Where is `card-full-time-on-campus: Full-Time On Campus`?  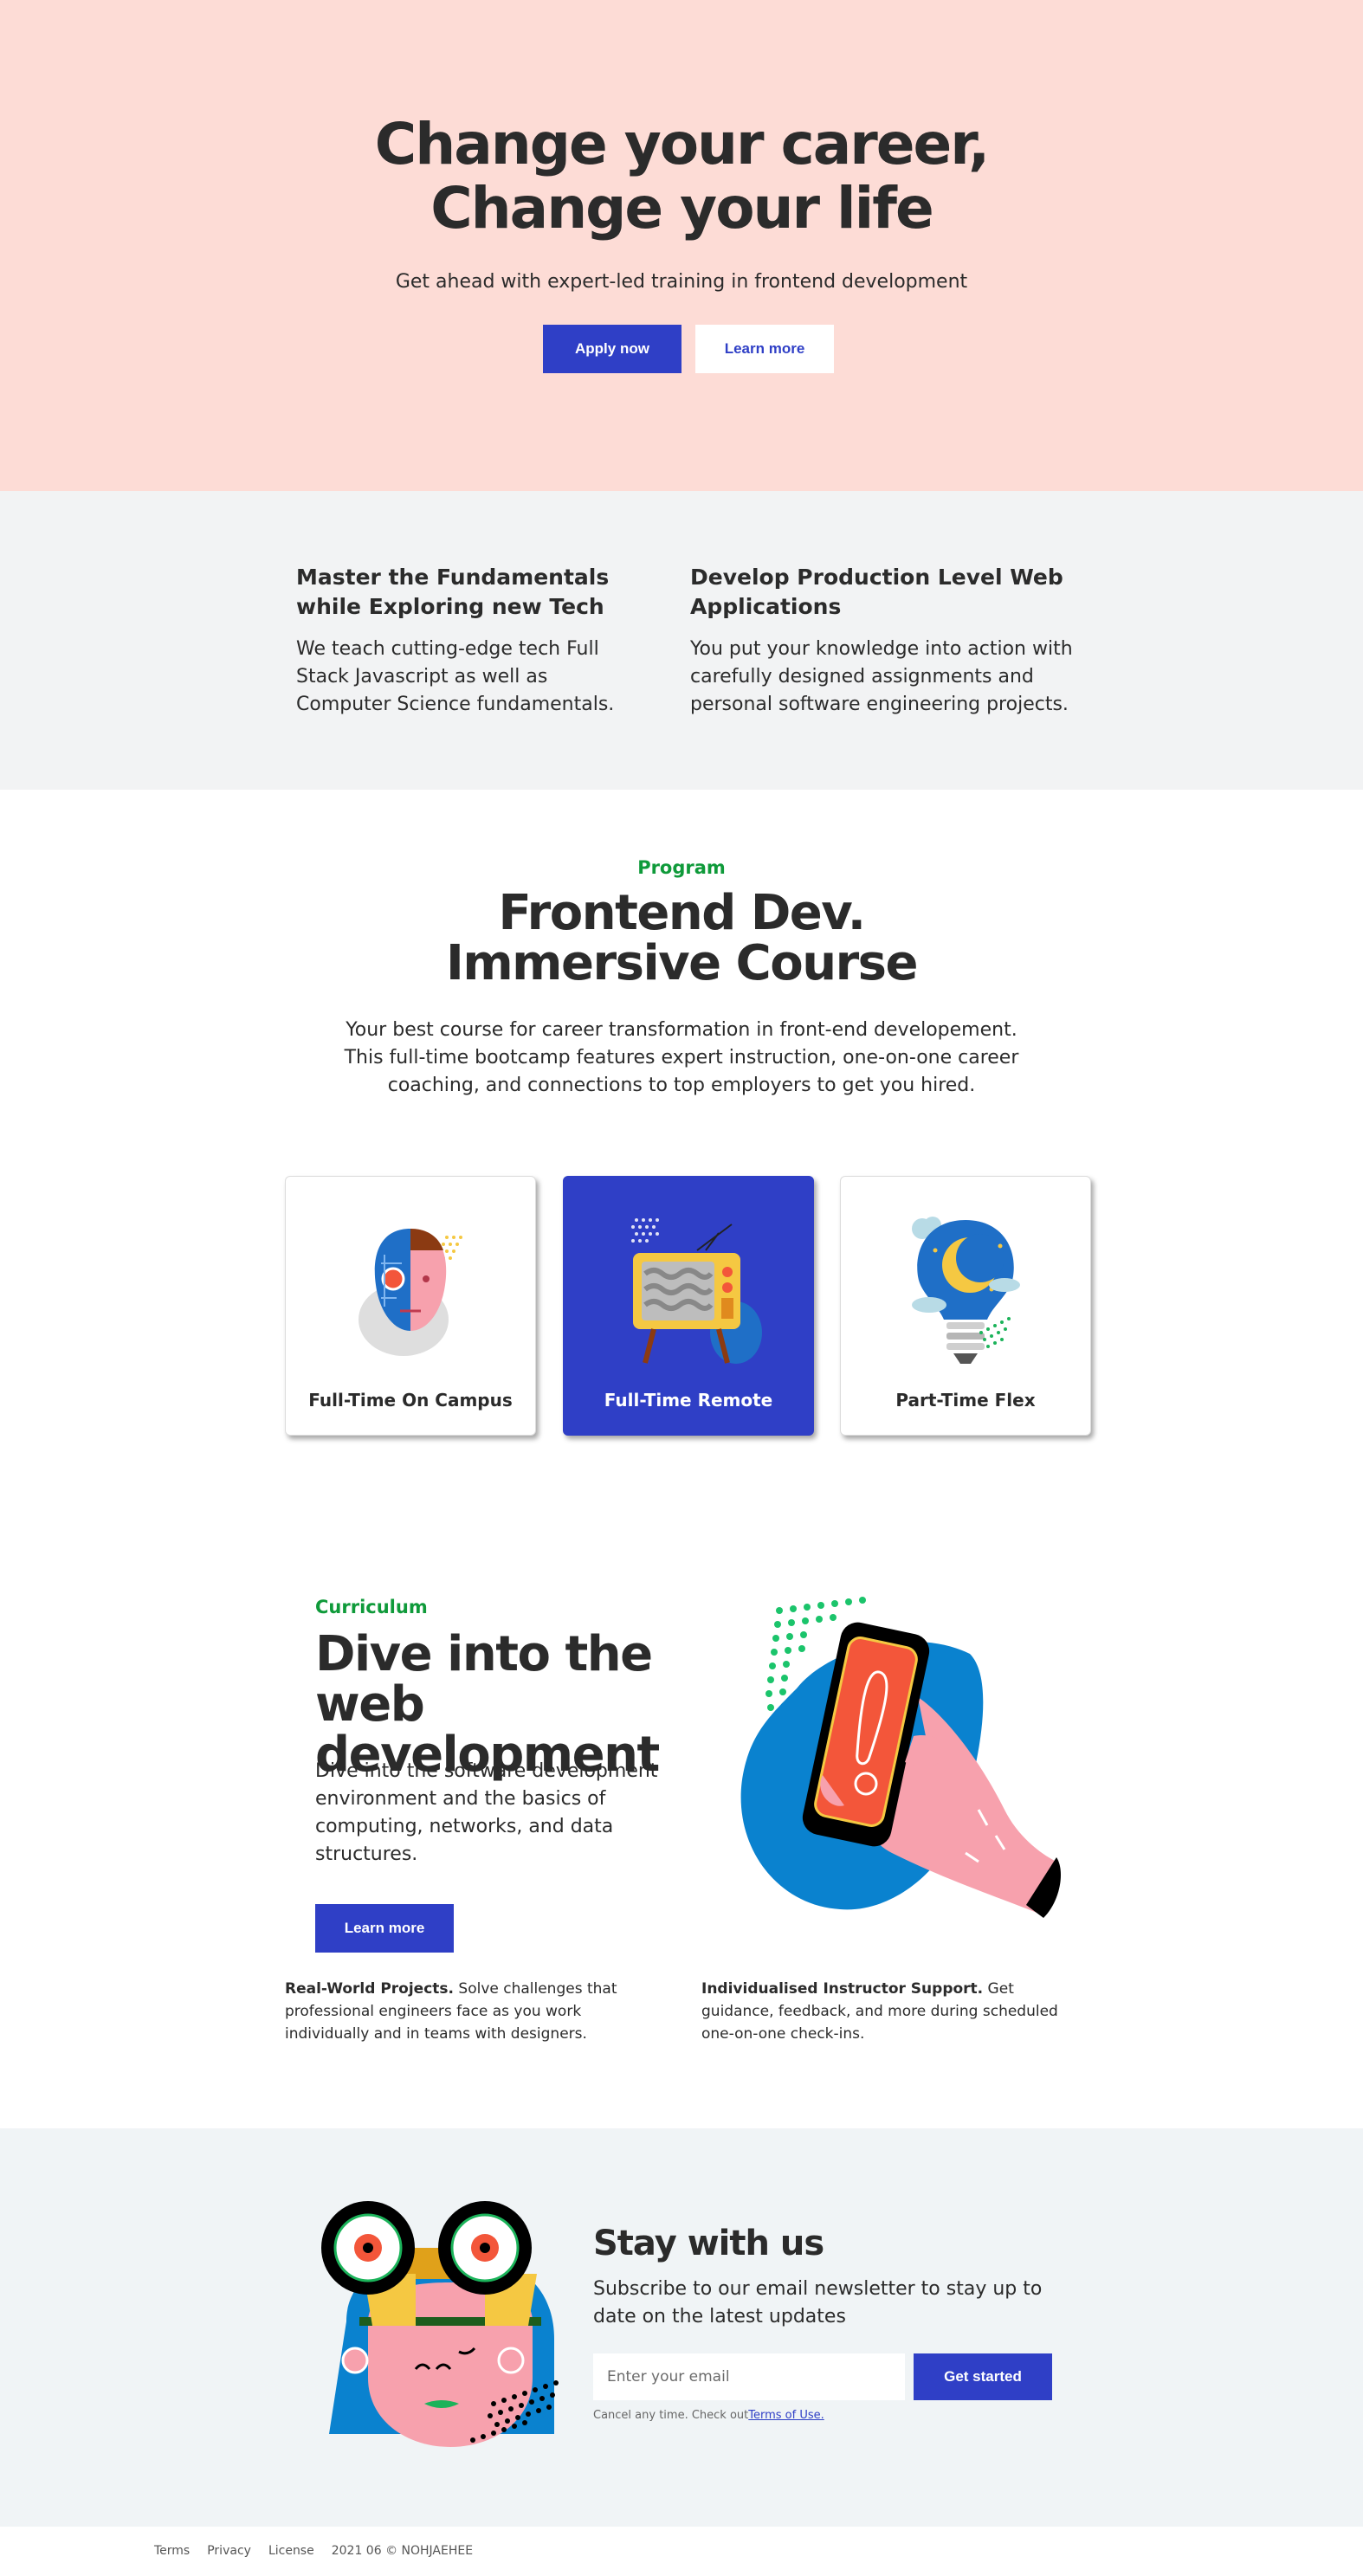 card-full-time-on-campus: Full-Time On Campus is located at coordinates (410, 1306).